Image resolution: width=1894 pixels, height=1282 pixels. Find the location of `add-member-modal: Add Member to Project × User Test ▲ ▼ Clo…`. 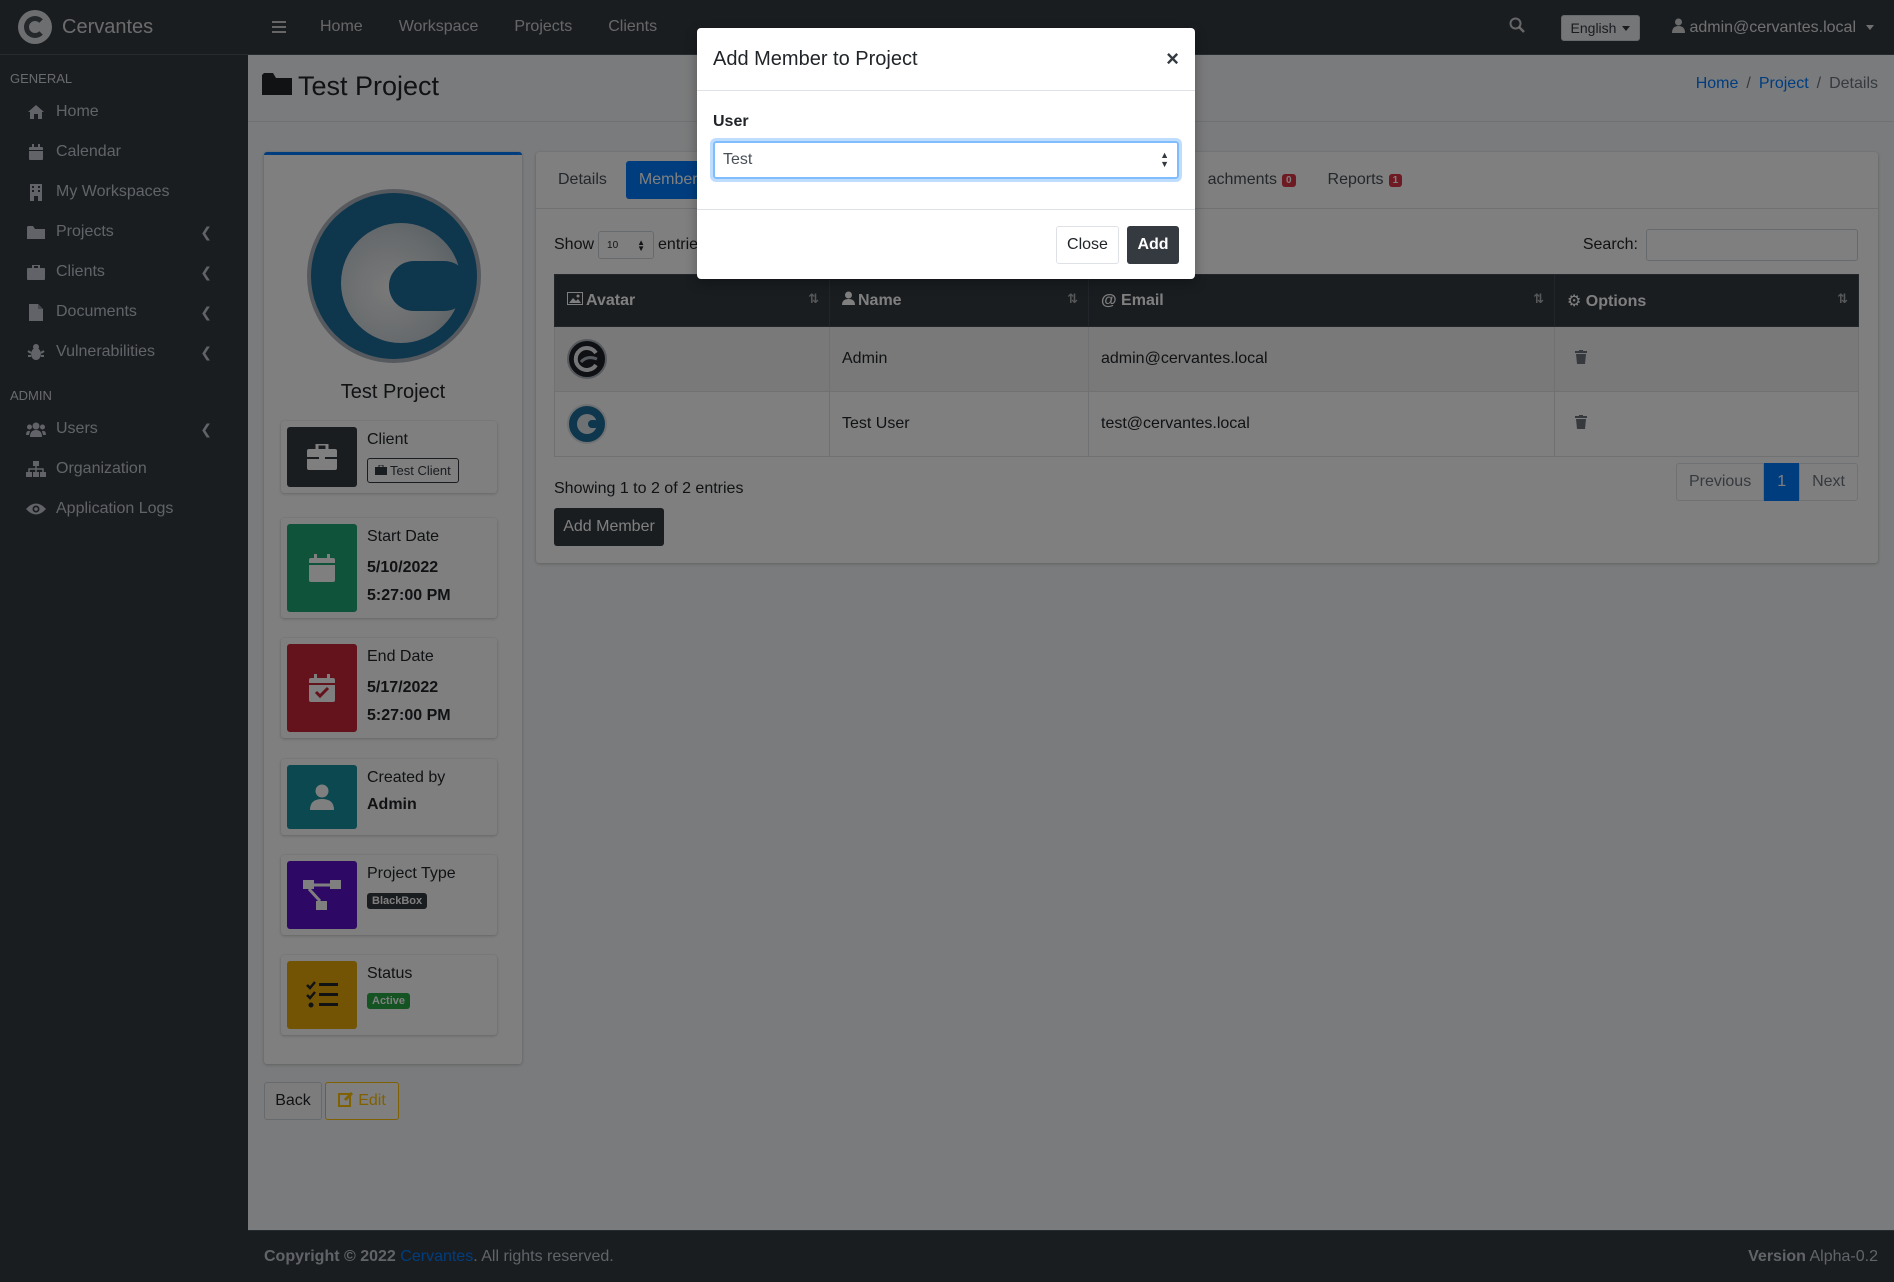

add-member-modal: Add Member to Project × User Test ▲ ▼ Clo… is located at coordinates (946, 153).